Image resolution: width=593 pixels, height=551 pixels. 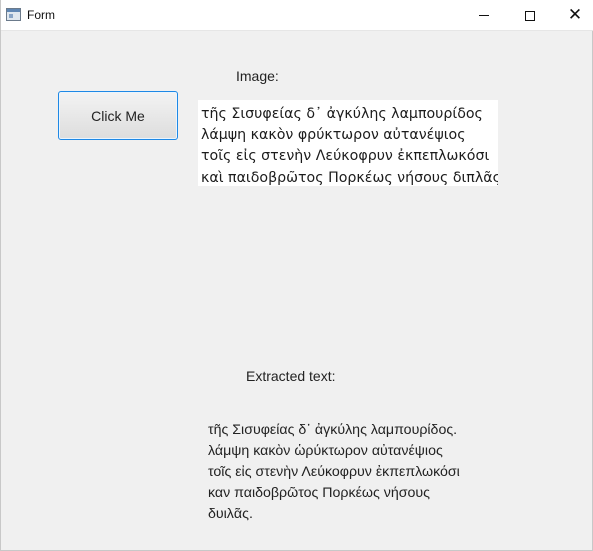 I want to click on image-label: Image:, so click(x=257, y=76).